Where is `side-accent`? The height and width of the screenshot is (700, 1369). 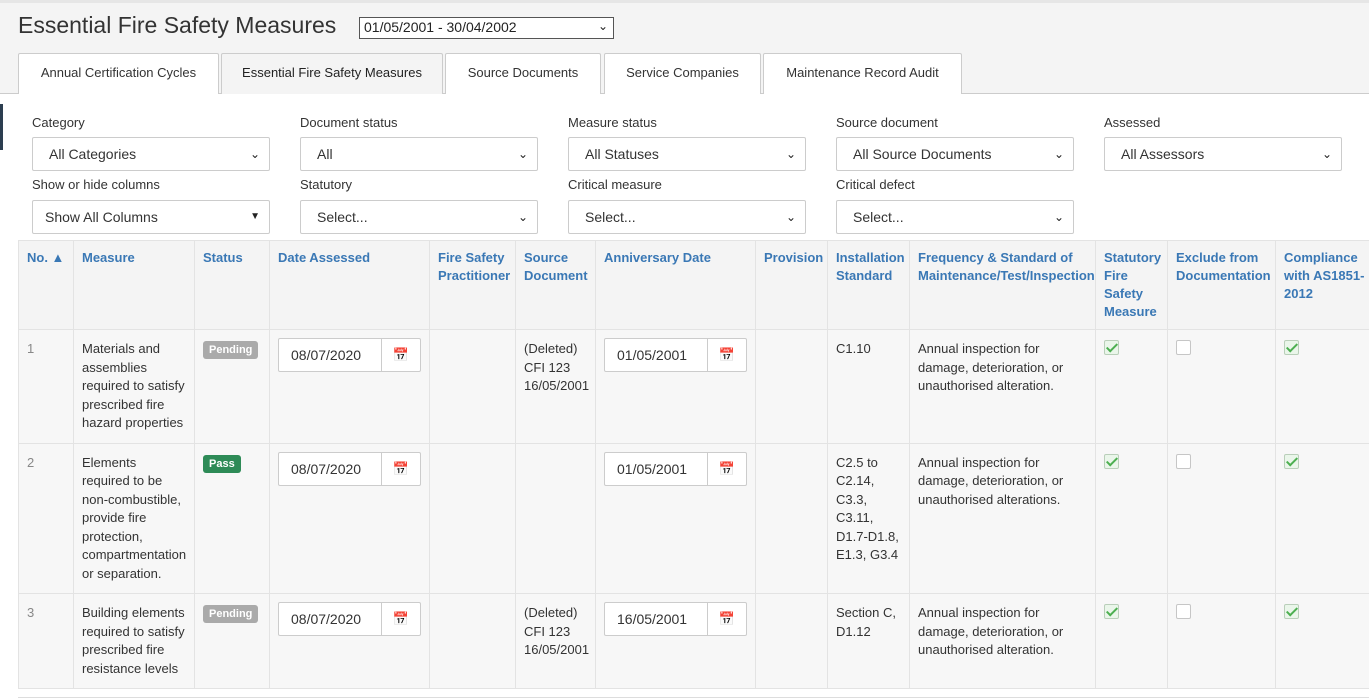 side-accent is located at coordinates (1, 127).